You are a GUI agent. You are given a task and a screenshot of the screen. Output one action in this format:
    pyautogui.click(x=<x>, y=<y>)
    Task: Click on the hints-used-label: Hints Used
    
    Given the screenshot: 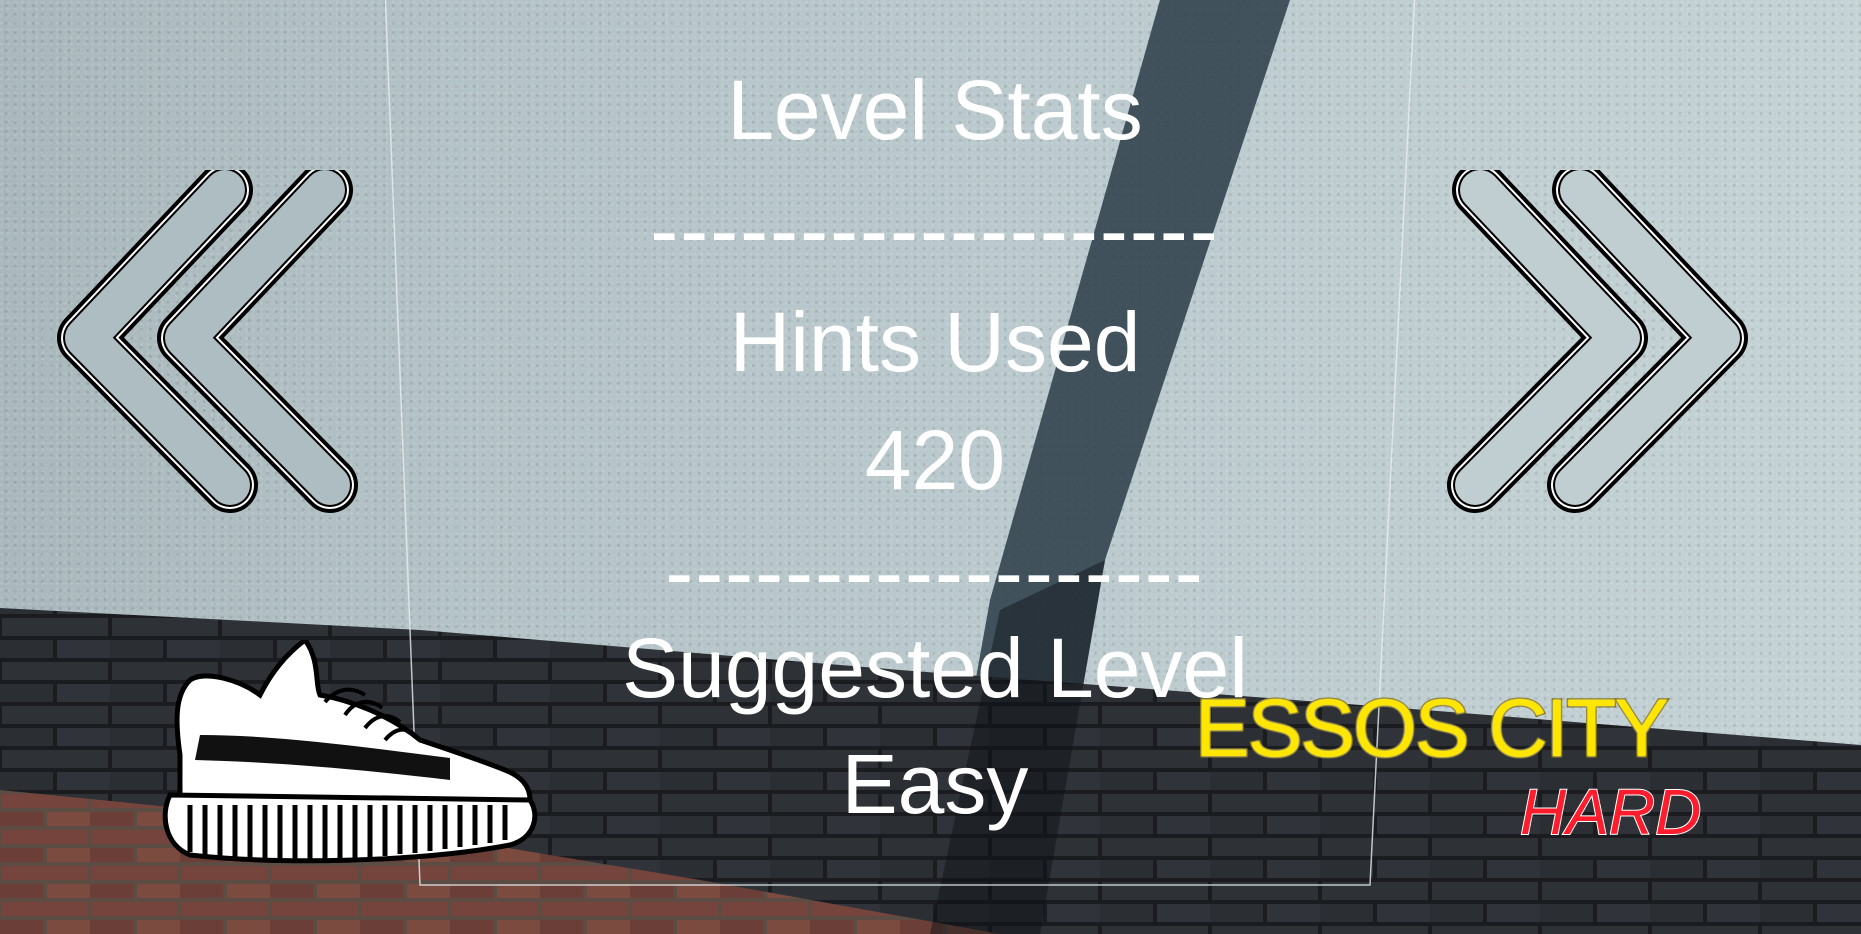 What is the action you would take?
    pyautogui.click(x=935, y=342)
    